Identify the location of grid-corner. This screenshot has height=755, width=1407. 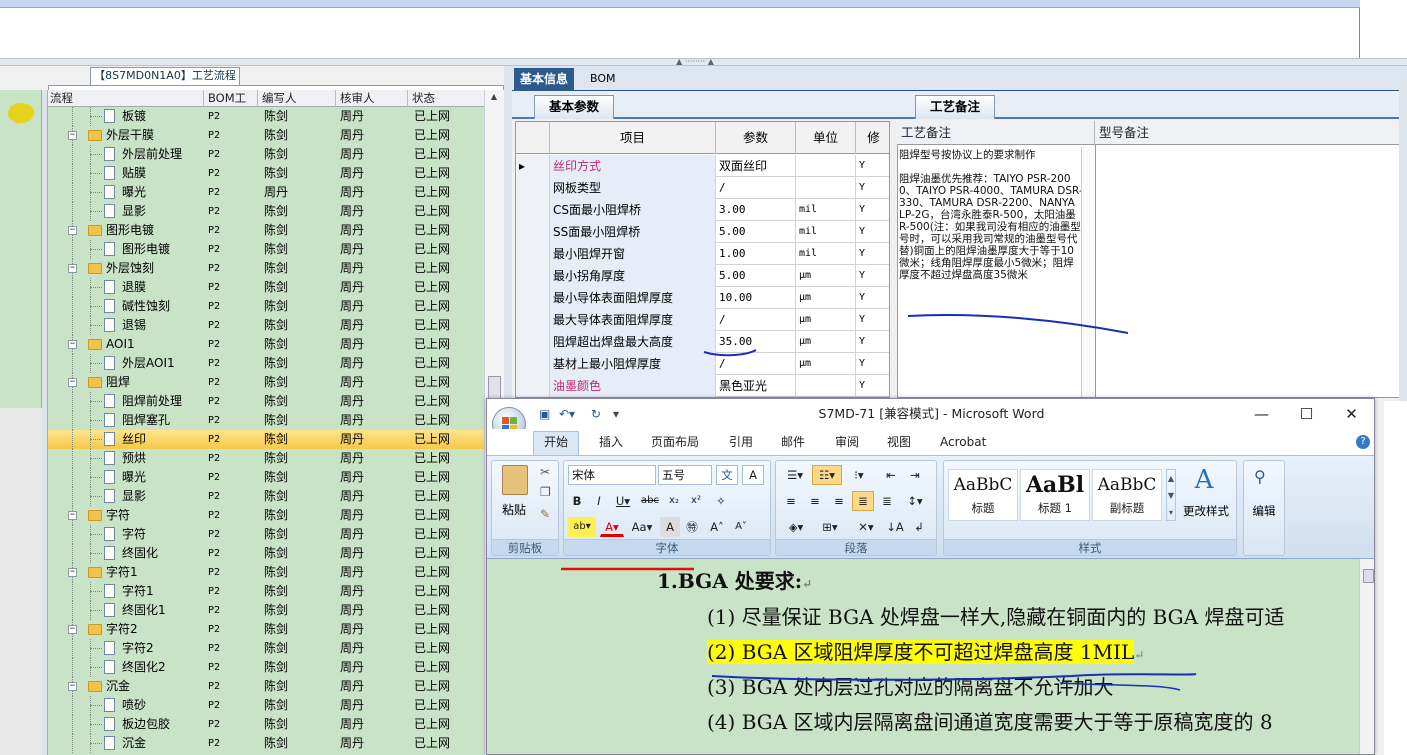
(533, 138).